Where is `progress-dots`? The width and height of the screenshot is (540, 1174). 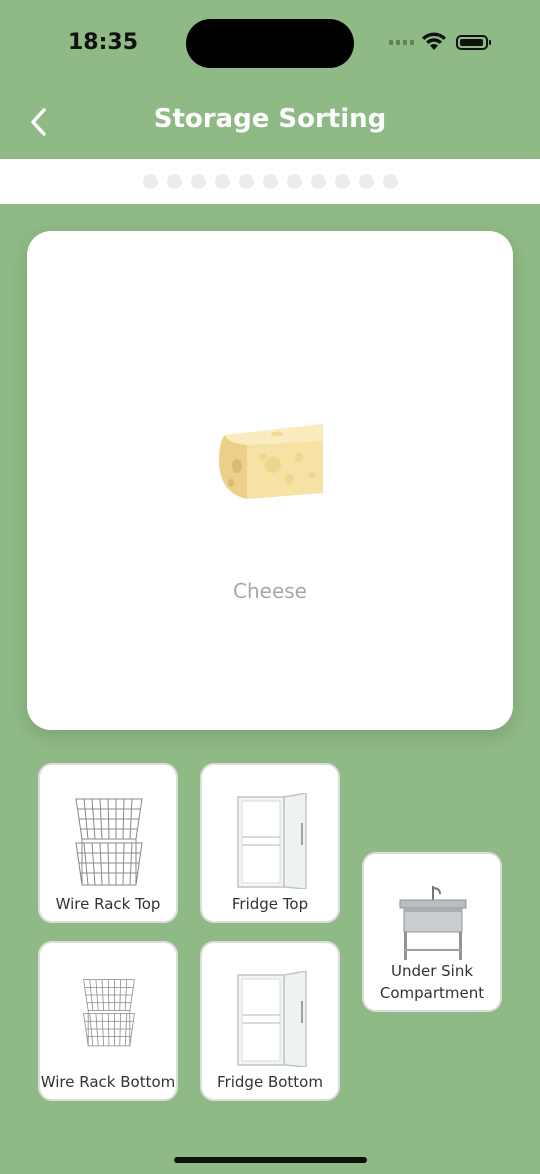 progress-dots is located at coordinates (270, 181).